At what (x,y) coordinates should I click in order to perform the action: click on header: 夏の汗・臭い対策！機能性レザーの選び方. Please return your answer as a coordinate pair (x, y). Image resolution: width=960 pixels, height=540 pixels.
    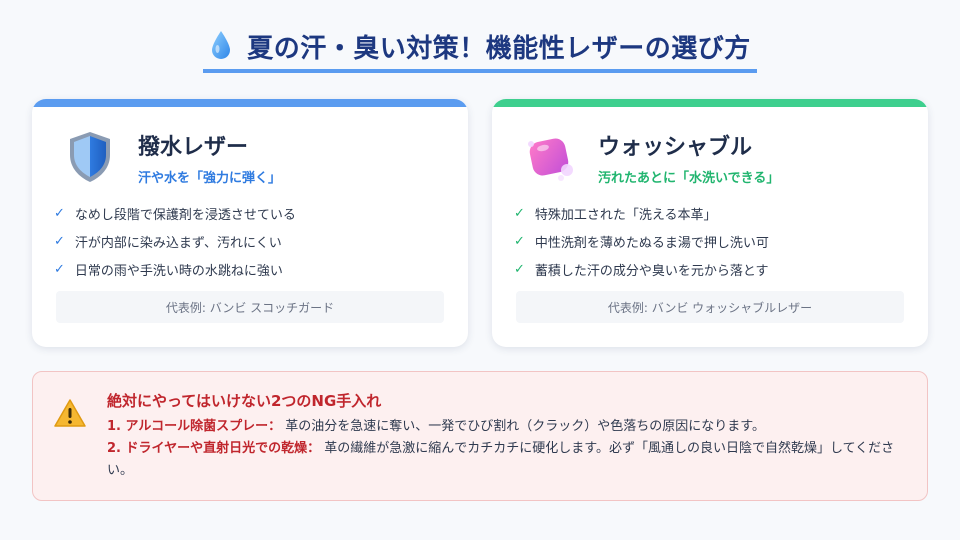
    Looking at the image, I should click on (480, 50).